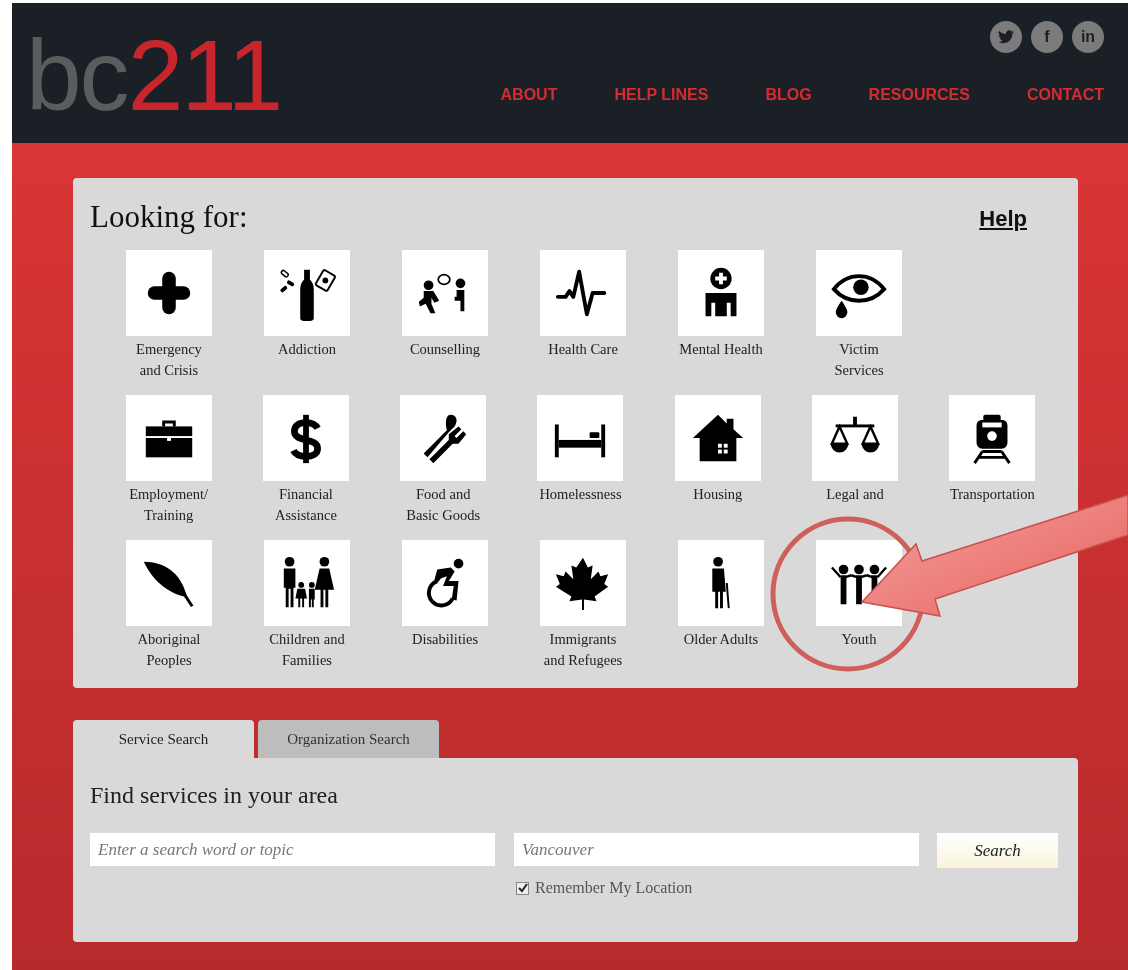 The width and height of the screenshot is (1128, 970). Describe the element at coordinates (788, 95) in the screenshot. I see `nav-link: BLOG` at that location.